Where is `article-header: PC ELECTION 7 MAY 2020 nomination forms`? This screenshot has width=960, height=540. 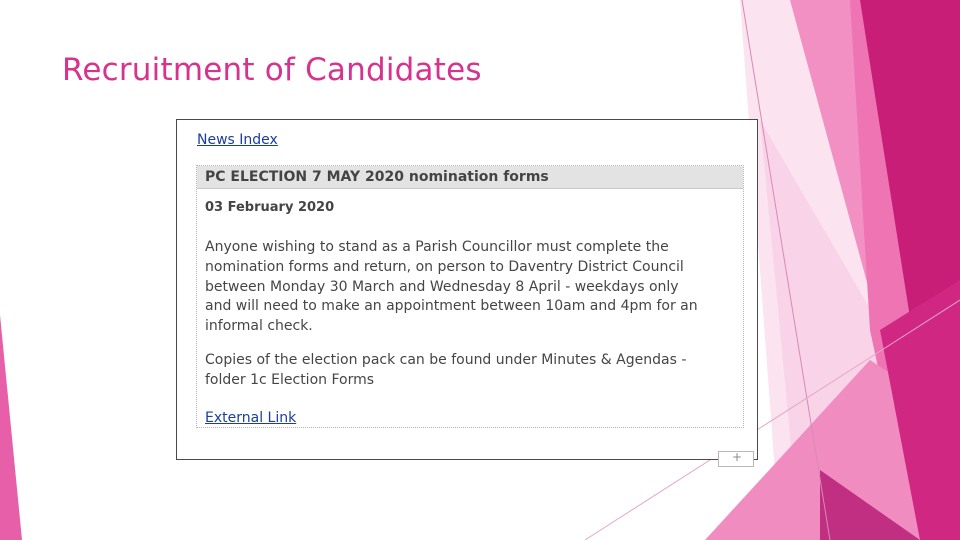 article-header: PC ELECTION 7 MAY 2020 nomination forms is located at coordinates (470, 177).